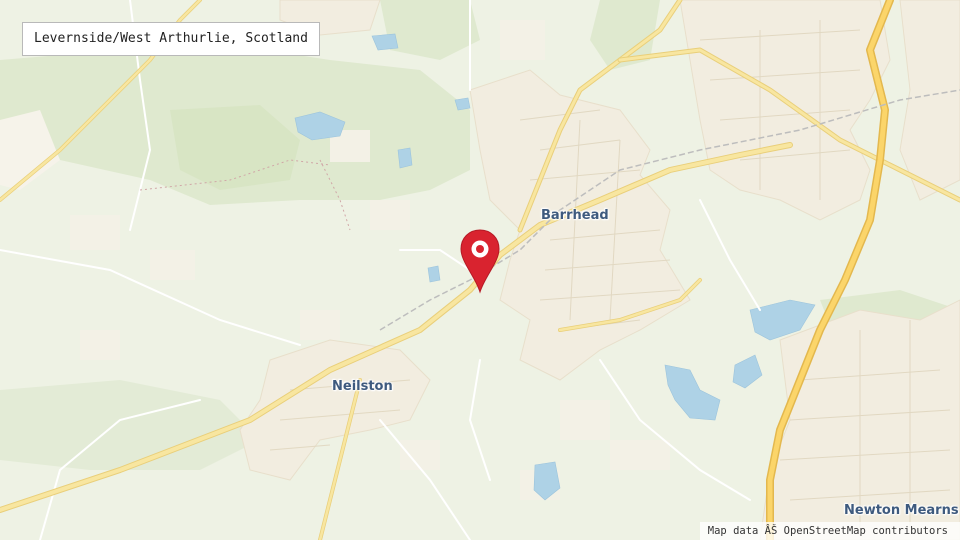 The image size is (960, 540). I want to click on place-label-newton-mearns: Newton Mearns, so click(901, 510).